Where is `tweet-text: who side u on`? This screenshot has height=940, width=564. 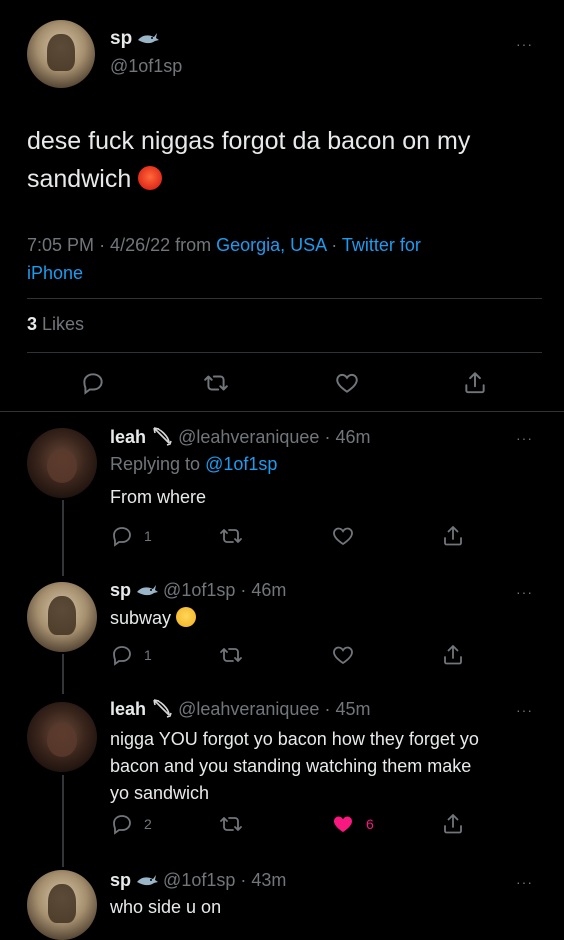 tweet-text: who side u on is located at coordinates (166, 907).